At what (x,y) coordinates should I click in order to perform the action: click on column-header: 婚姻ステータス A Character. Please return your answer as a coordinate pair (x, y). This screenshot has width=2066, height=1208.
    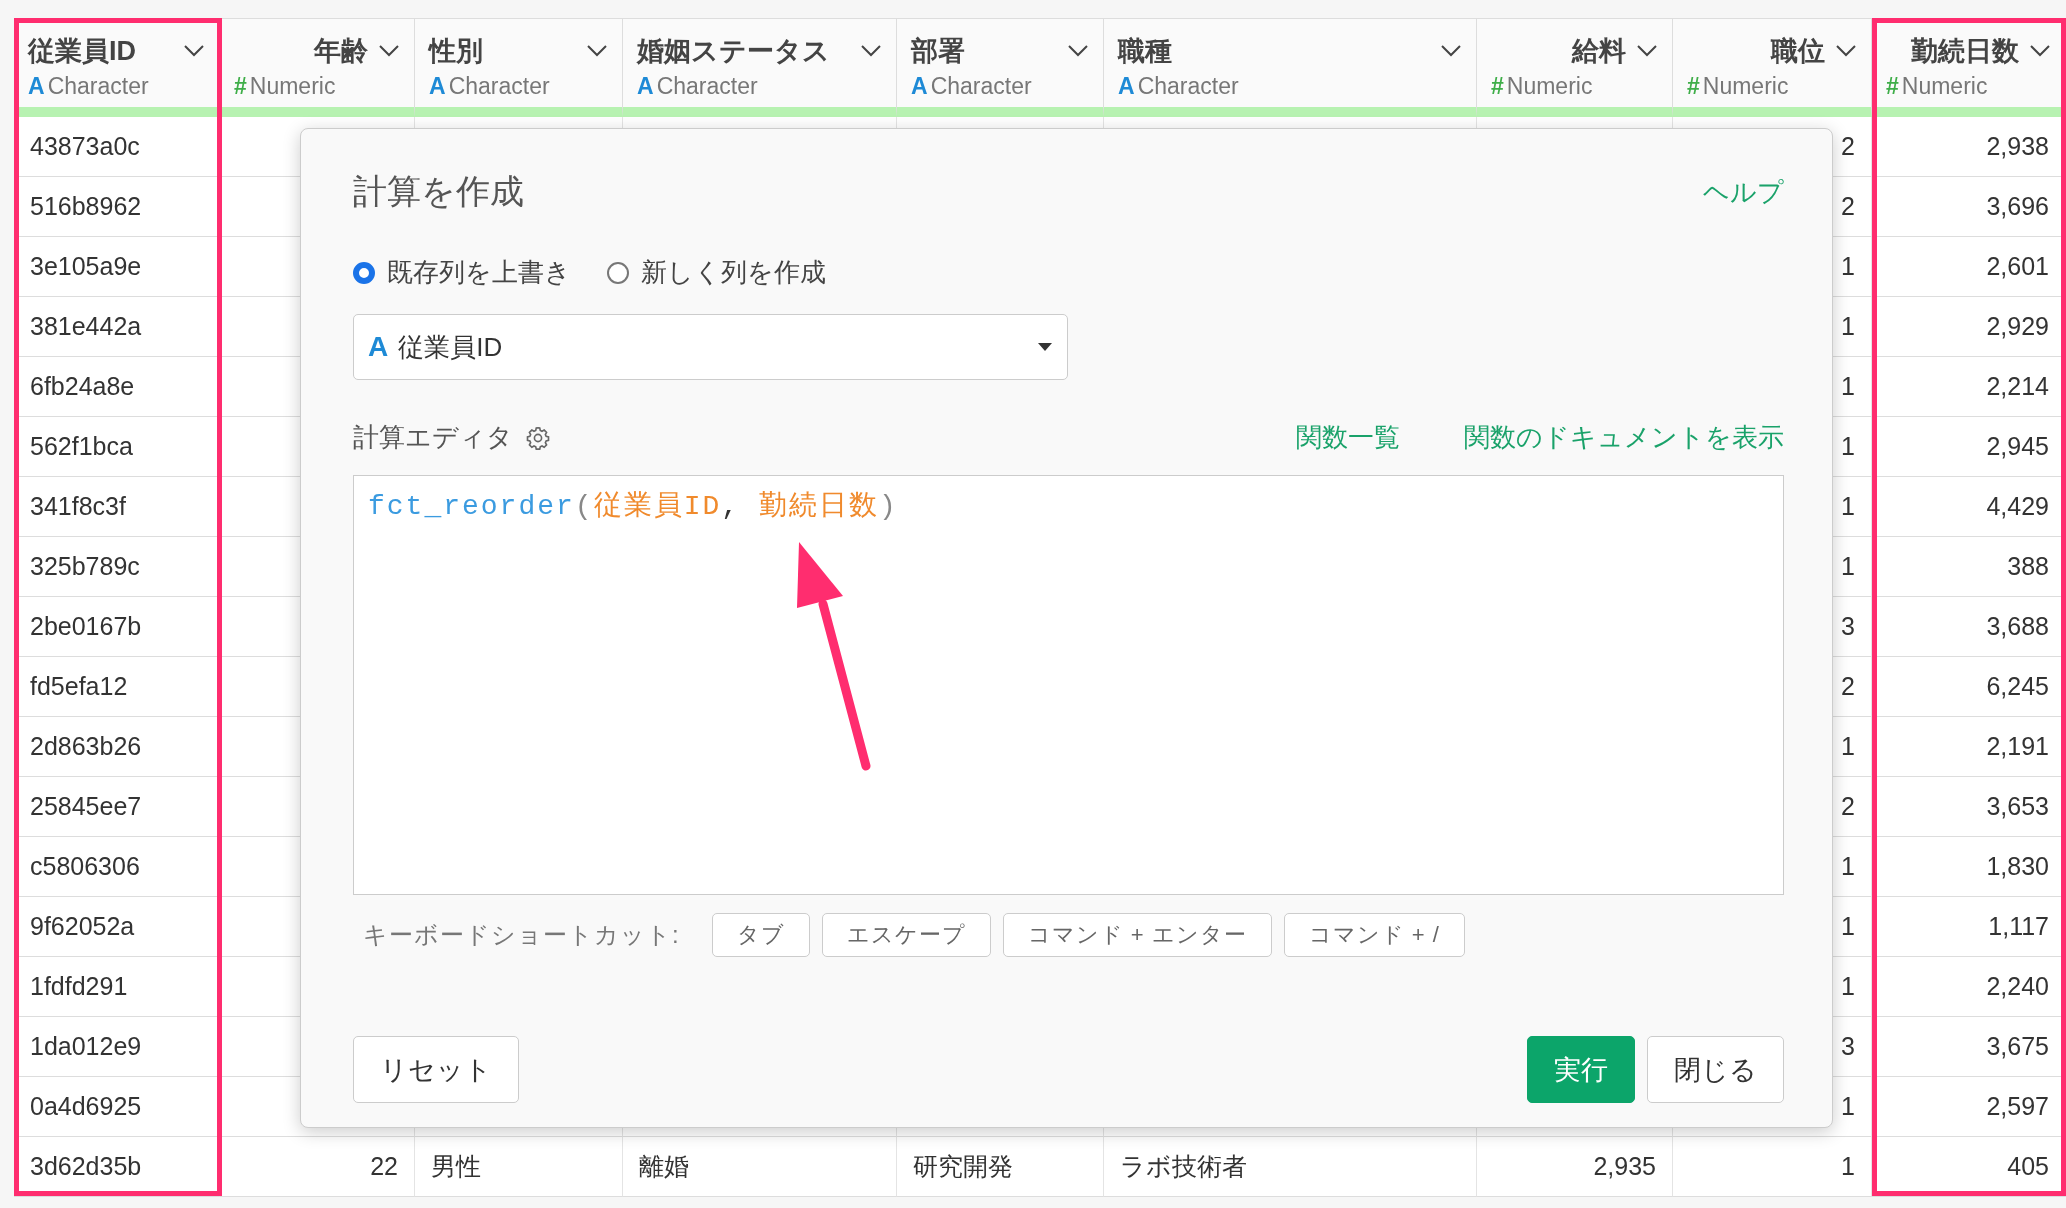
    Looking at the image, I should click on (760, 68).